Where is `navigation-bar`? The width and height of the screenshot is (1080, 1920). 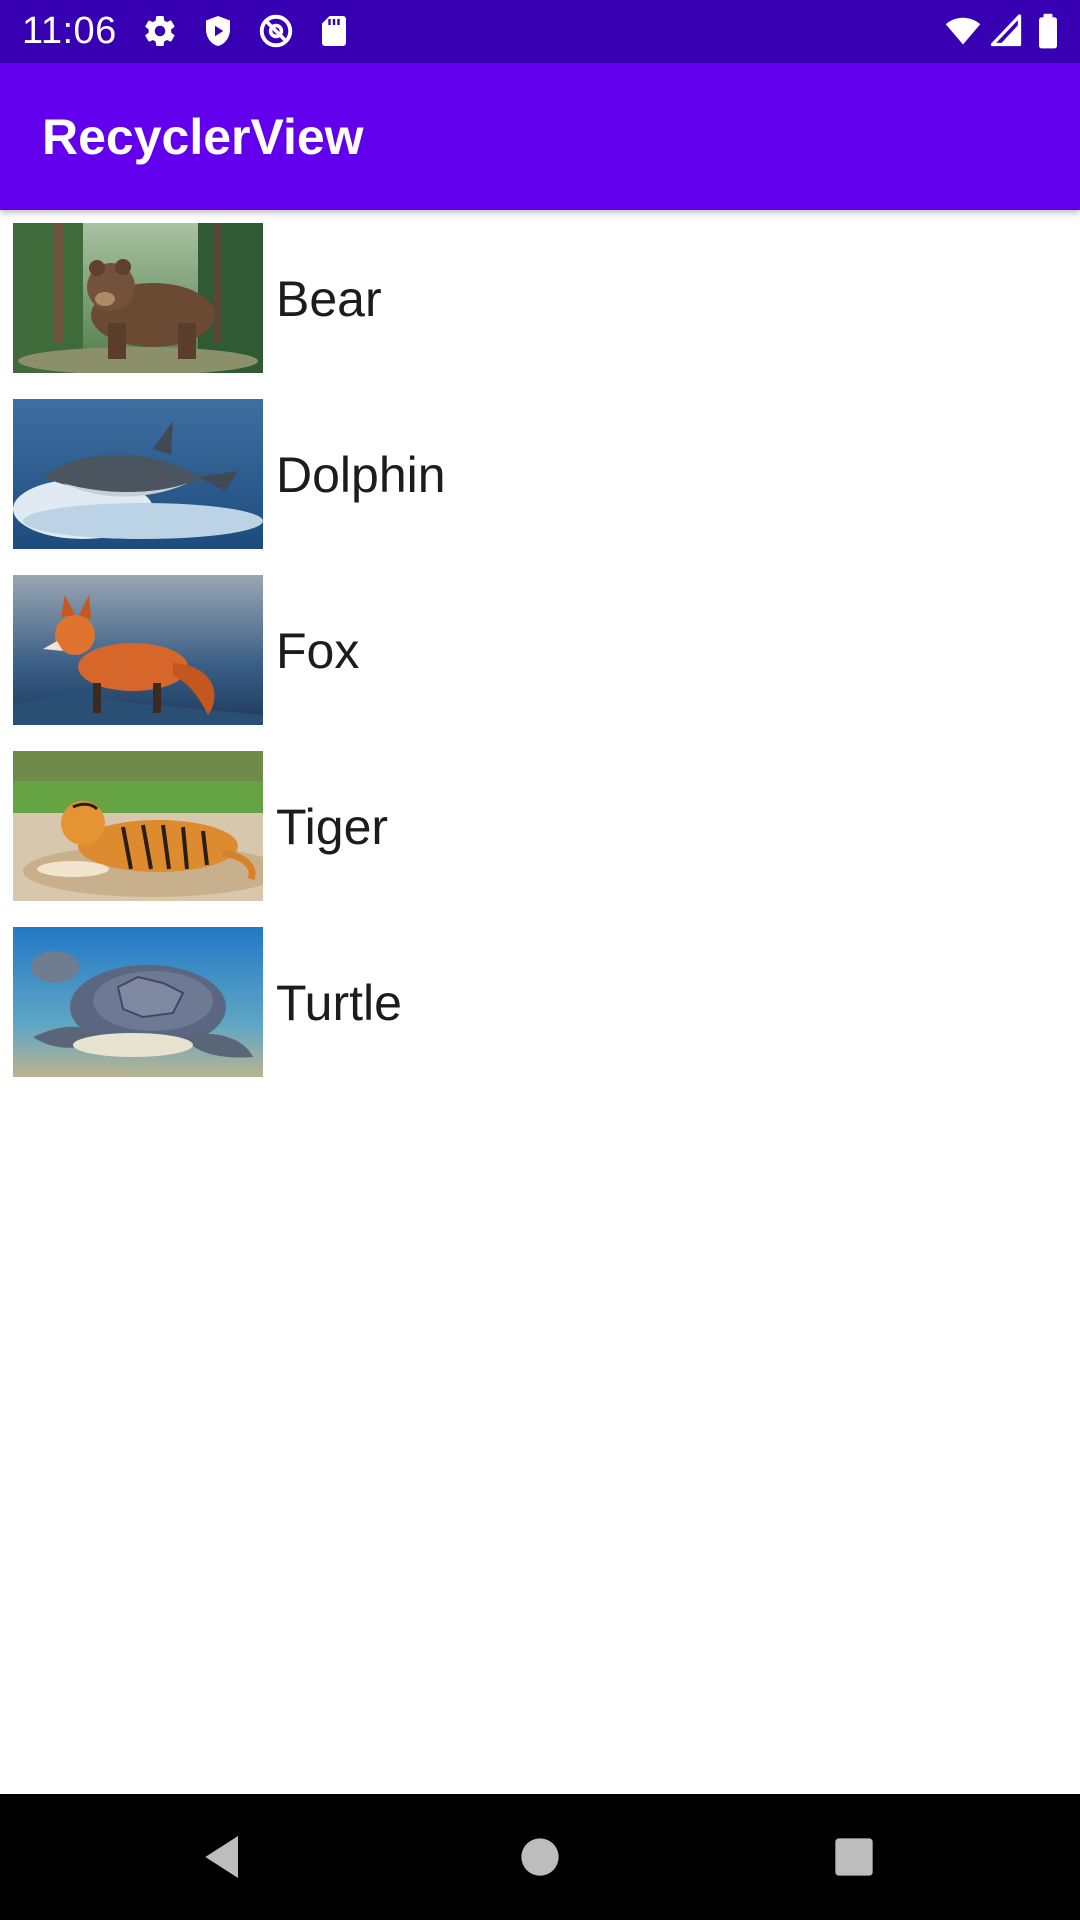 navigation-bar is located at coordinates (540, 1857).